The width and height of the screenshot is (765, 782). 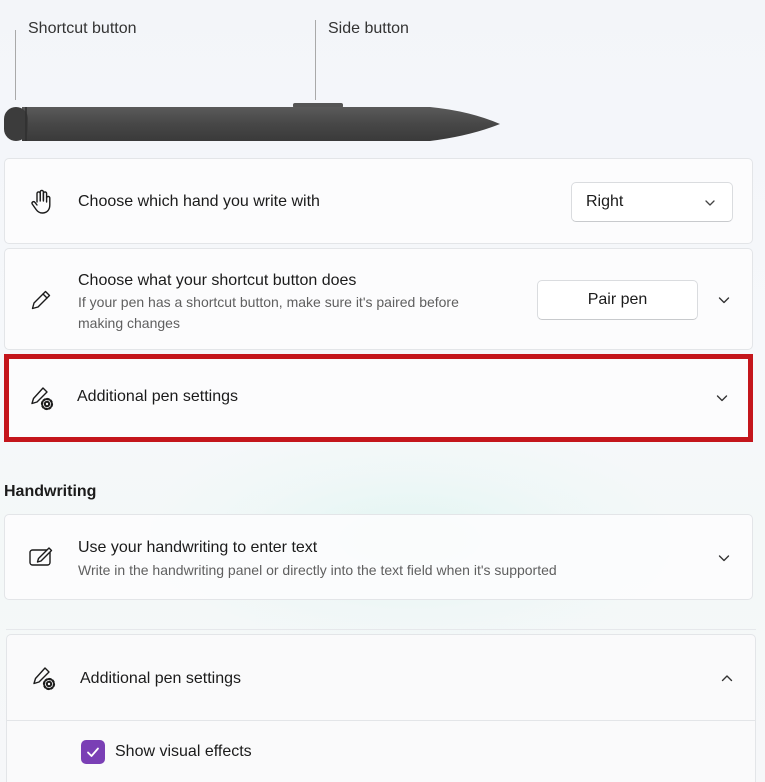 I want to click on shortcut-setting-title: Choose what your shortcut button does, so click(x=217, y=280).